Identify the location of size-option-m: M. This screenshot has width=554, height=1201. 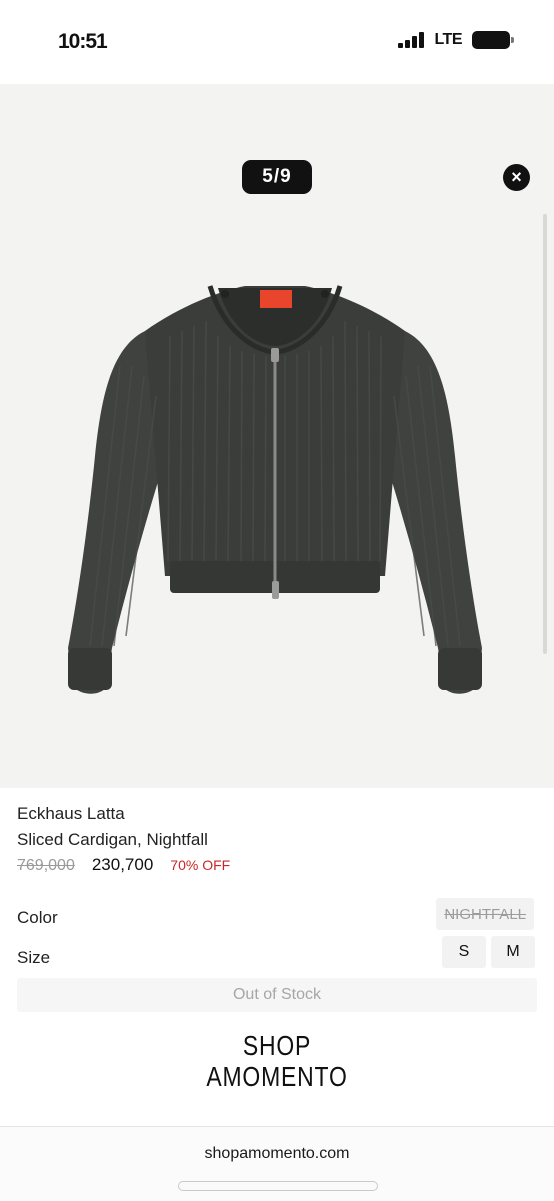
(513, 952).